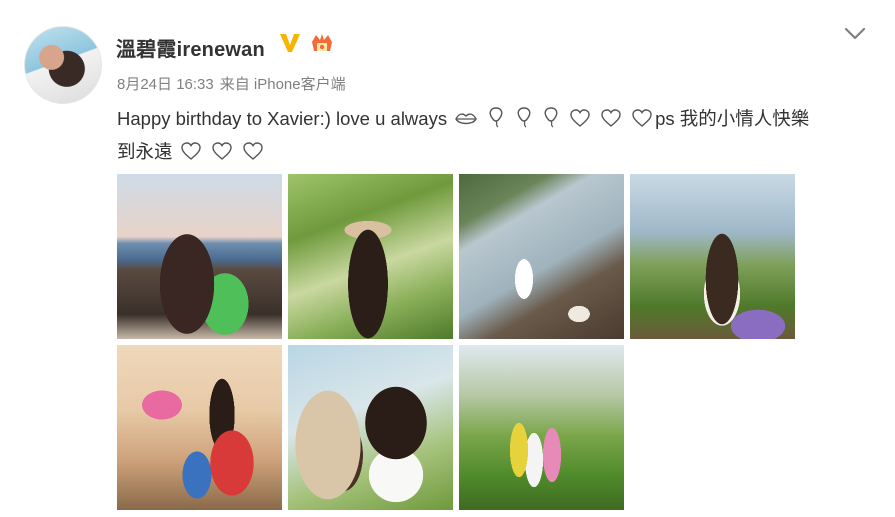 Image resolution: width=895 pixels, height=517 pixels. What do you see at coordinates (732, 118) in the screenshot?
I see `post-text-line1-part2: ps 我的小情人快樂` at bounding box center [732, 118].